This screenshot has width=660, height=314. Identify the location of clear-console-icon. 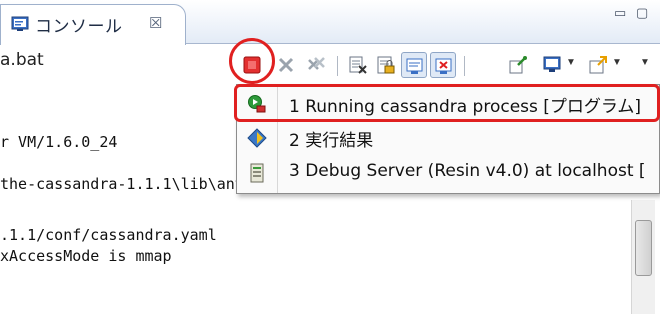
(358, 65).